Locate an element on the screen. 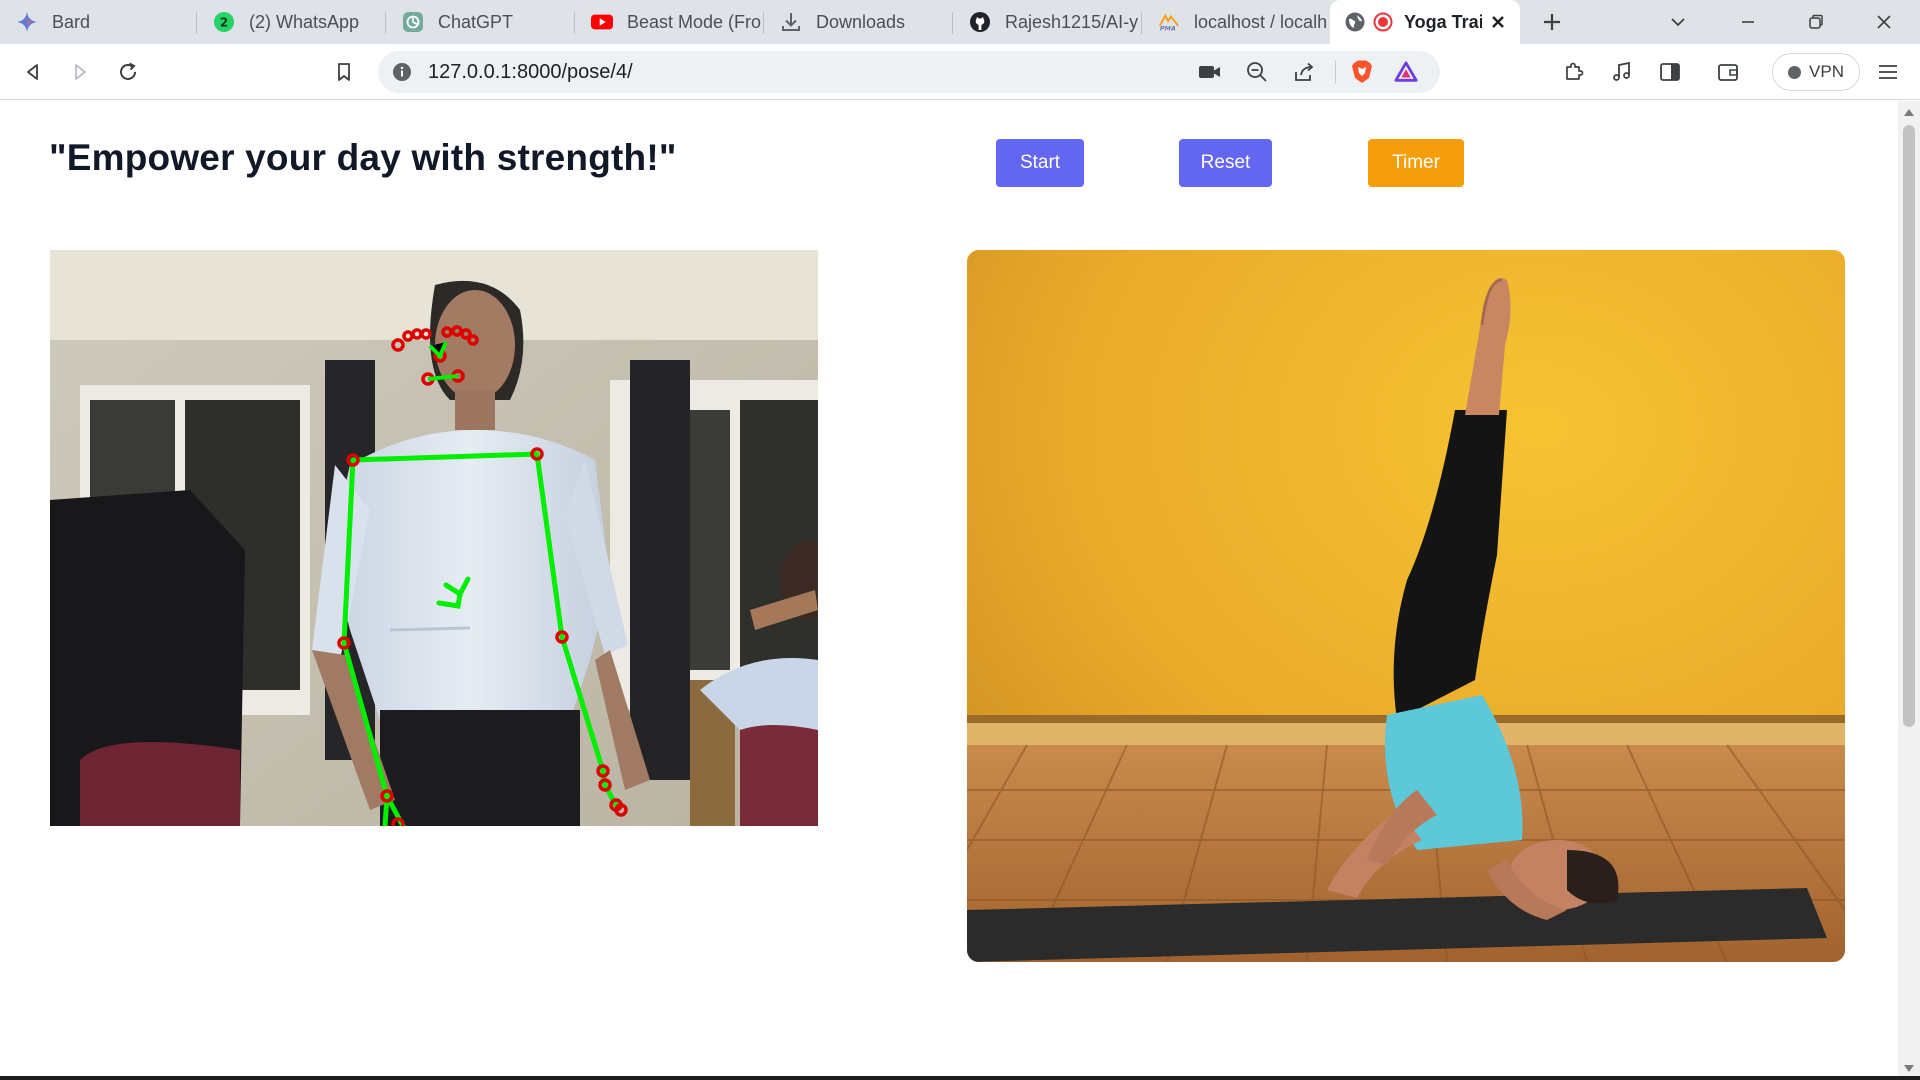 The width and height of the screenshot is (1920, 1080). vpn-button: VPN is located at coordinates (1816, 72).